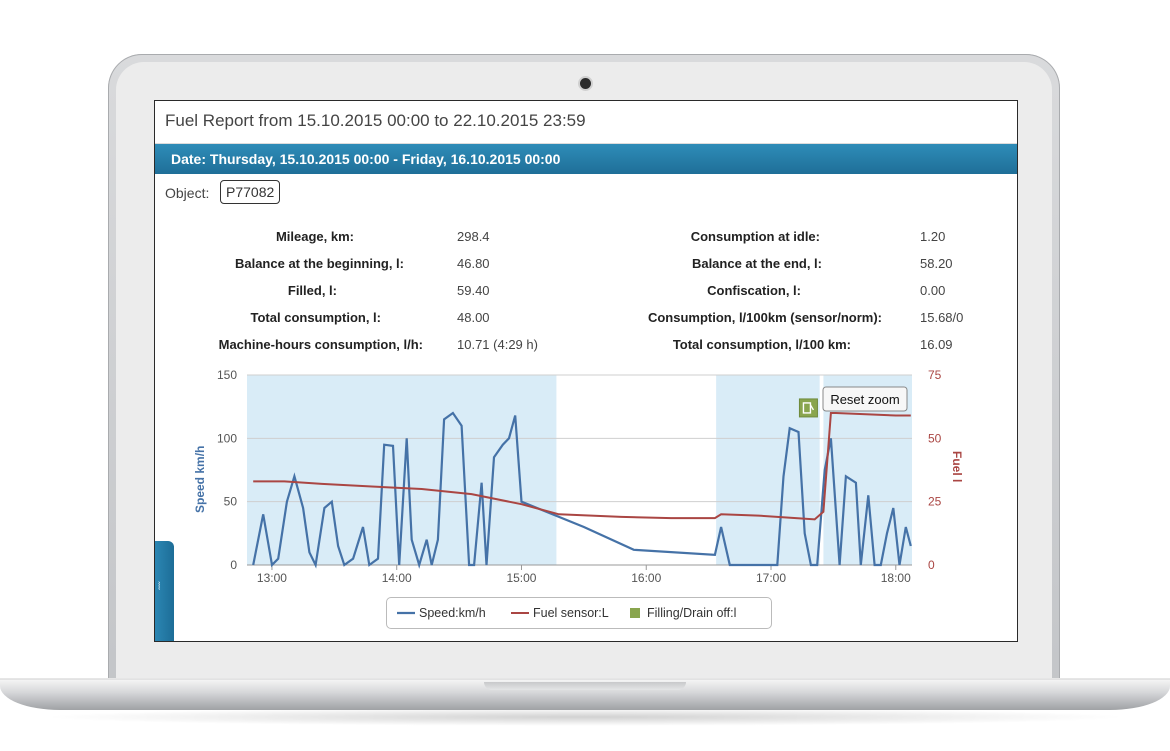  I want to click on x-tick-label: 18:00, so click(896, 578).